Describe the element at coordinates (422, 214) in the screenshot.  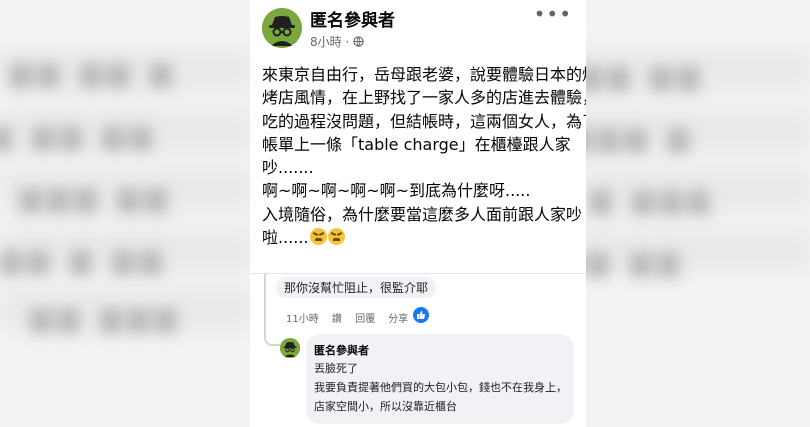
I see `post-line: 入境隨俗，為什麼要當這麼多人面前跟人家吵` at that location.